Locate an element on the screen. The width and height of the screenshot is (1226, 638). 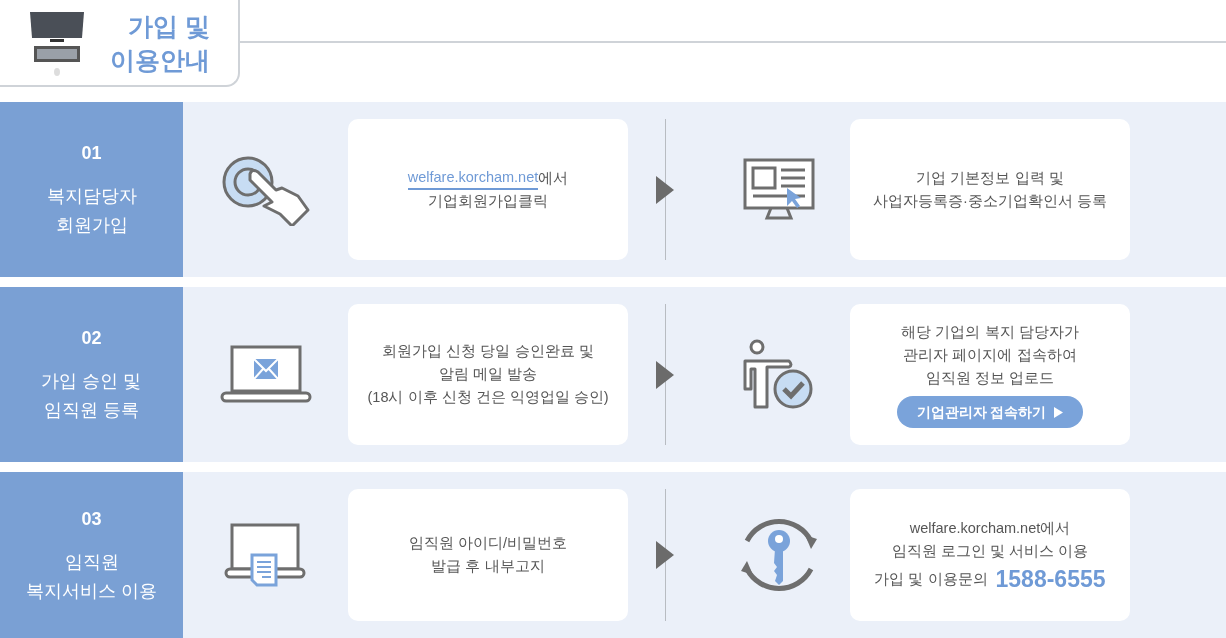
card-text: 가입 및 이용문의 is located at coordinates (931, 579).